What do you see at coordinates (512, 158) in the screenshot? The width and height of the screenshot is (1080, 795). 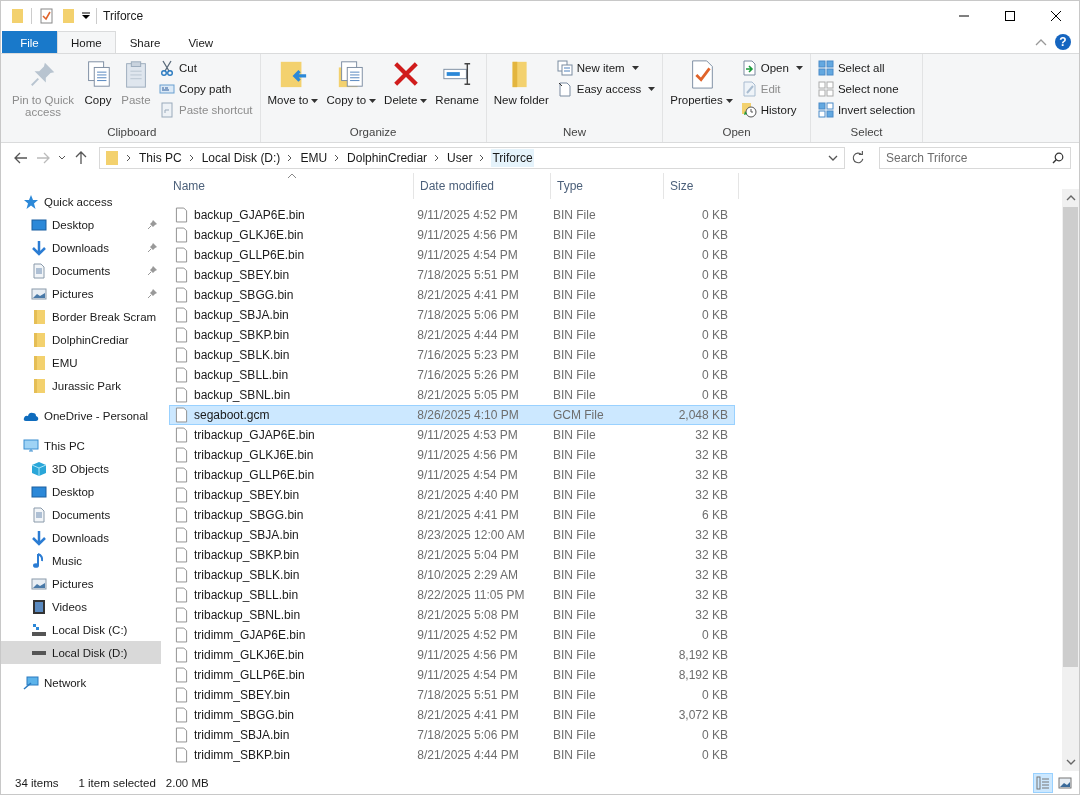 I see `breadcrumb: Triforce` at bounding box center [512, 158].